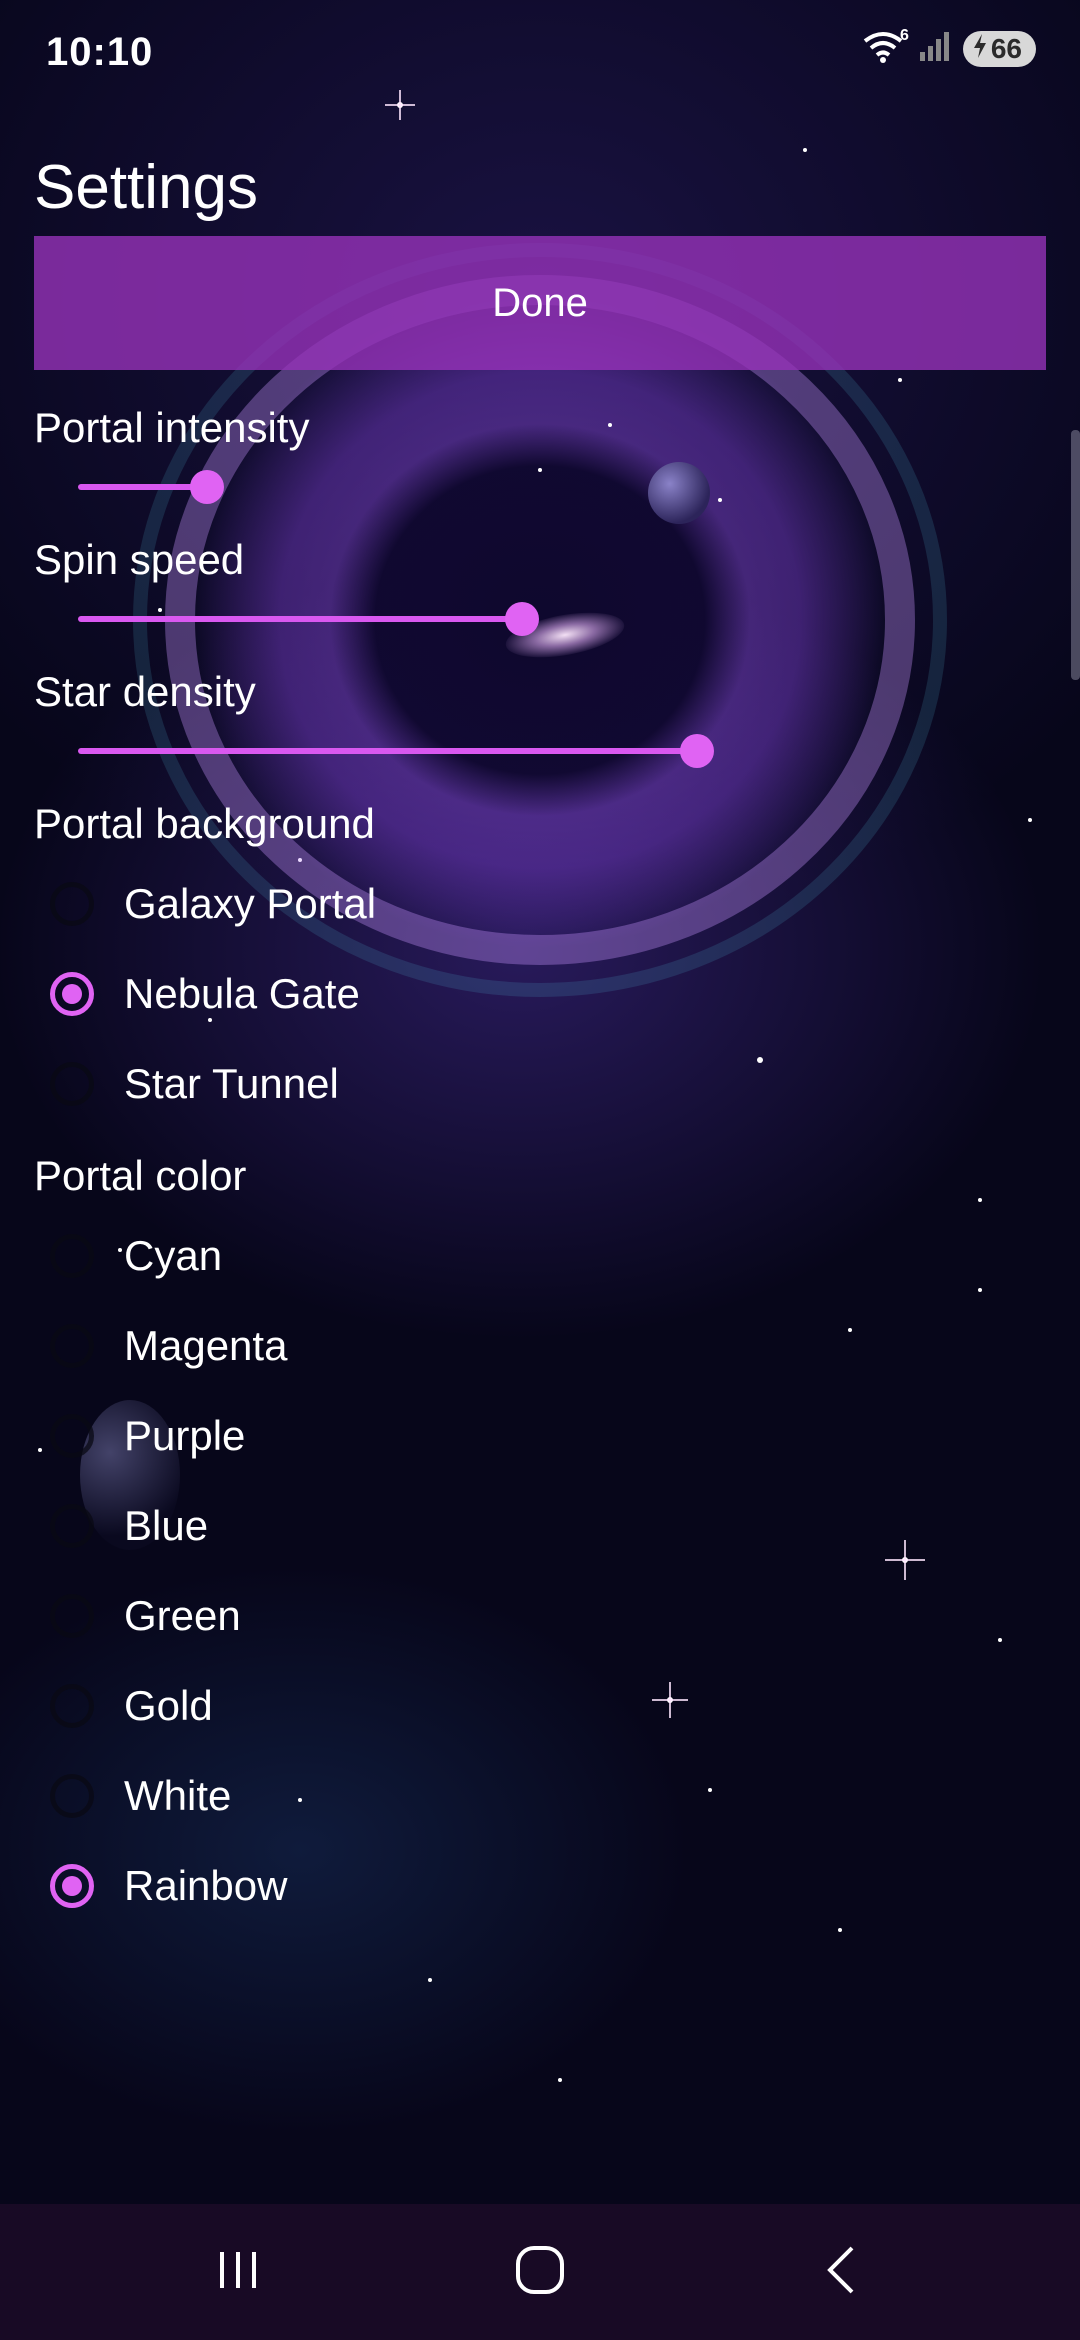 The width and height of the screenshot is (1080, 2340). Describe the element at coordinates (936, 48) in the screenshot. I see `signal-icon` at that location.